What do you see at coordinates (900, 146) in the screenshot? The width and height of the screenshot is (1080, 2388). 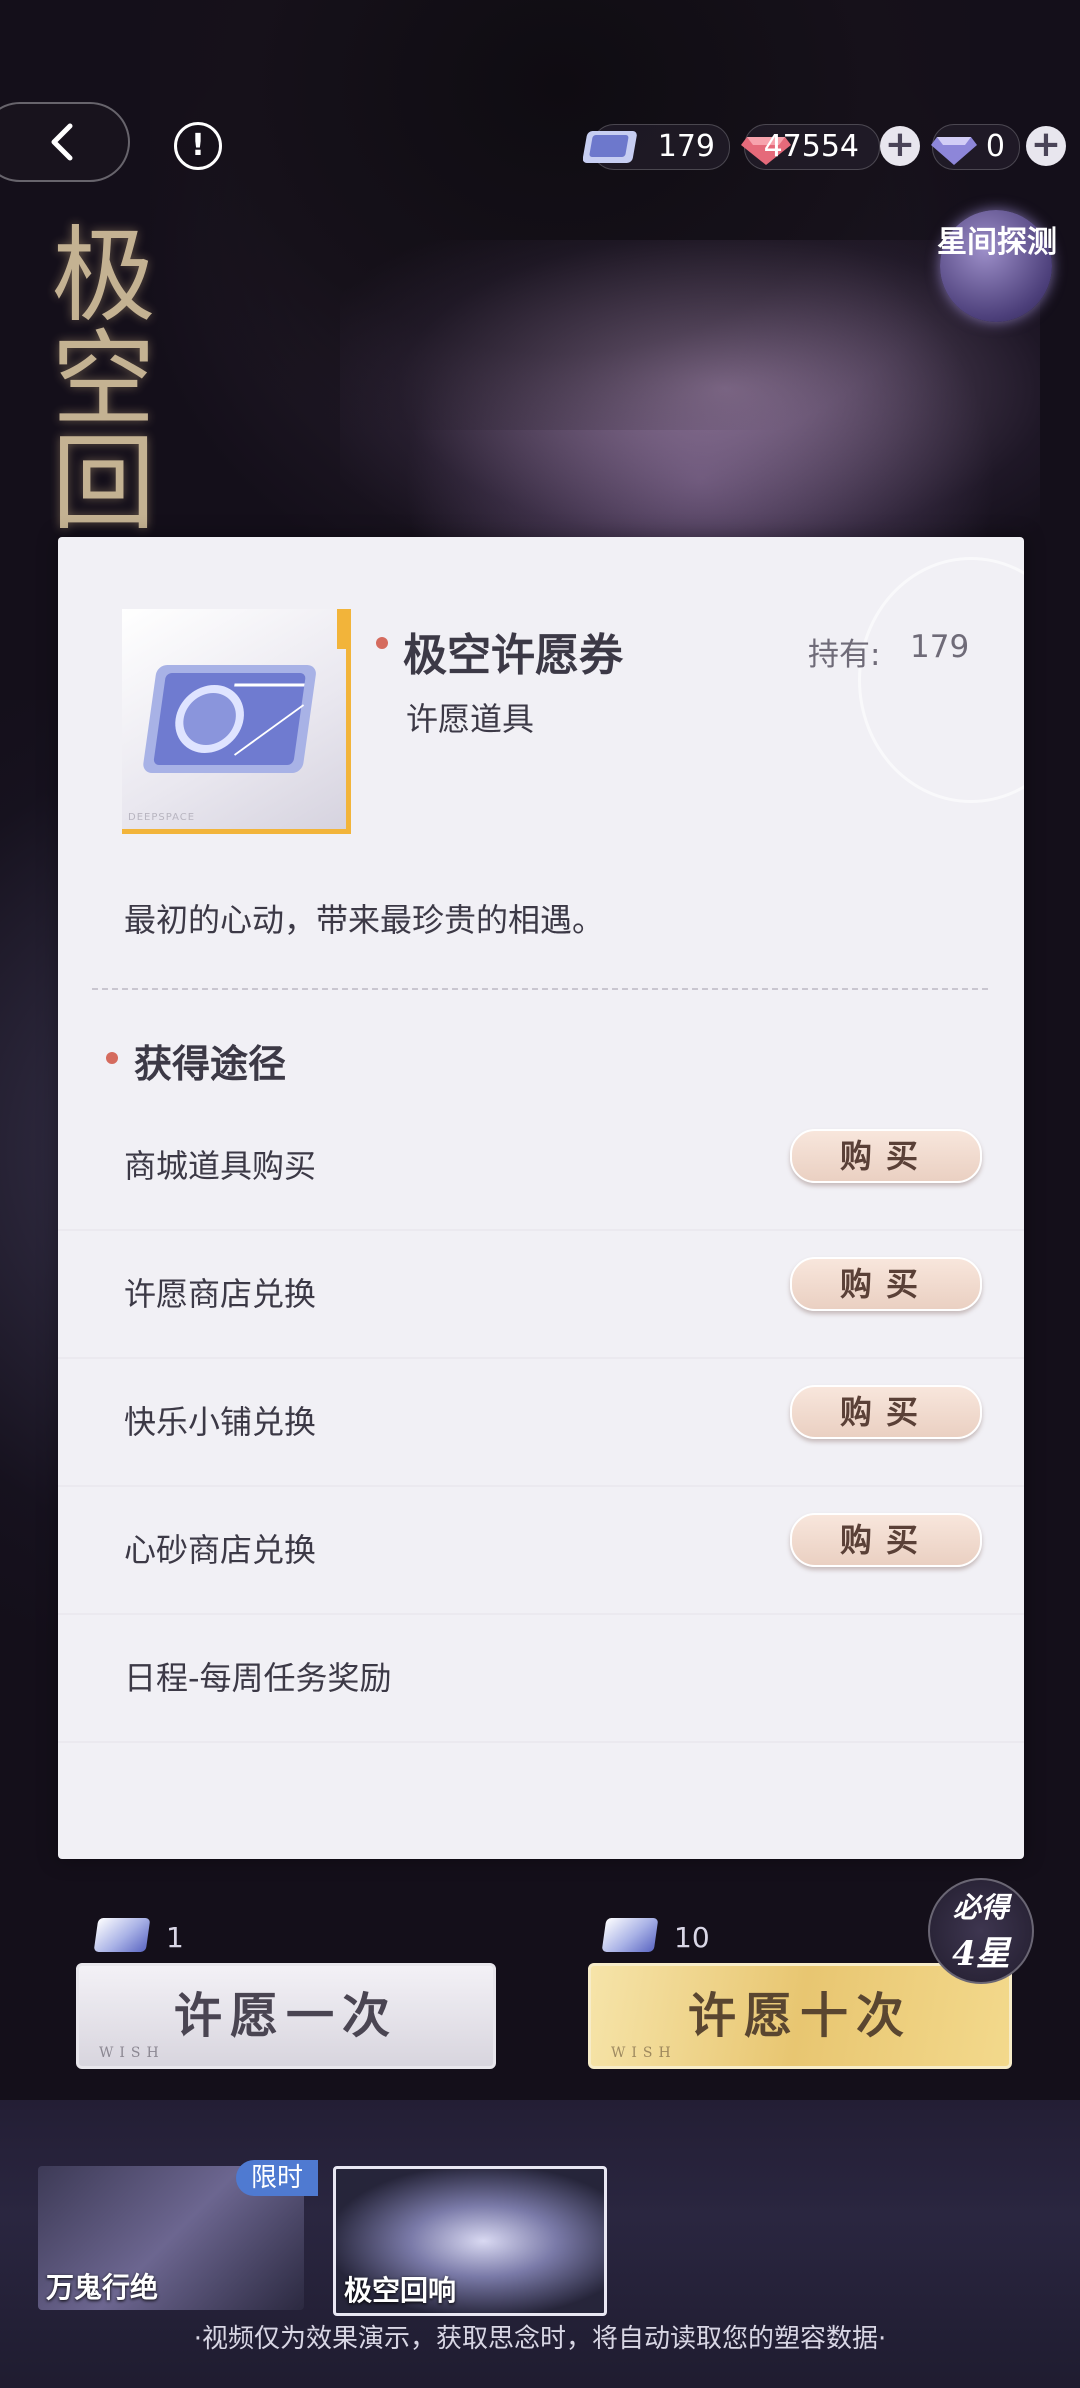 I see `add-ruby-gem-button: +` at bounding box center [900, 146].